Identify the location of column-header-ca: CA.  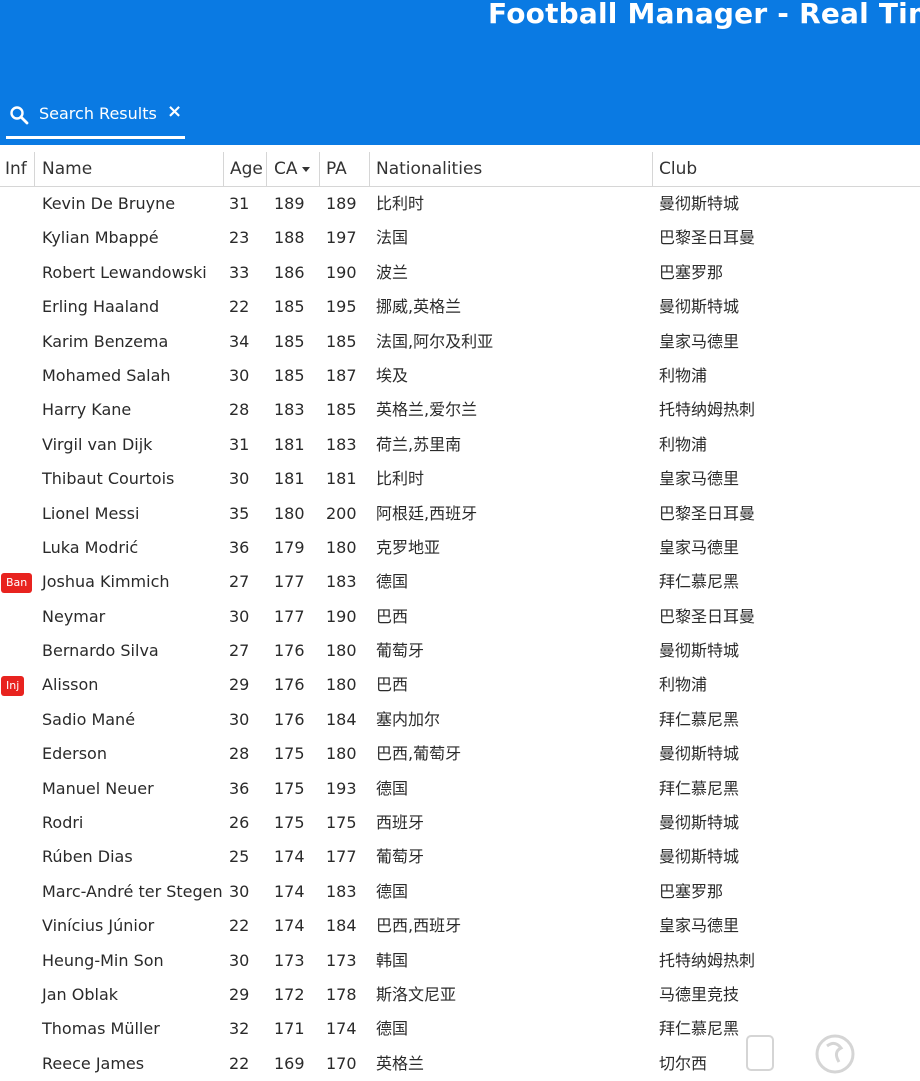
(294, 169).